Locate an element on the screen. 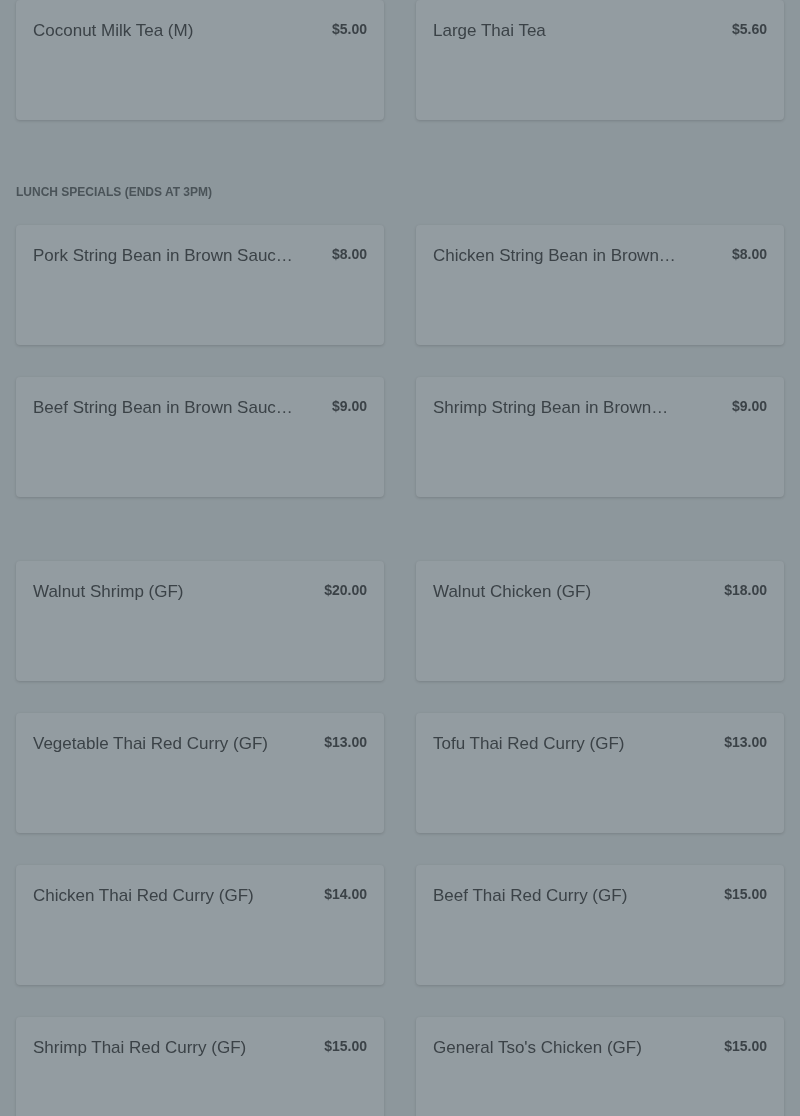 This screenshot has height=1116, width=800. menu-item-card: General Tso's Chicken (GF) $15.00 is located at coordinates (600, 1066).